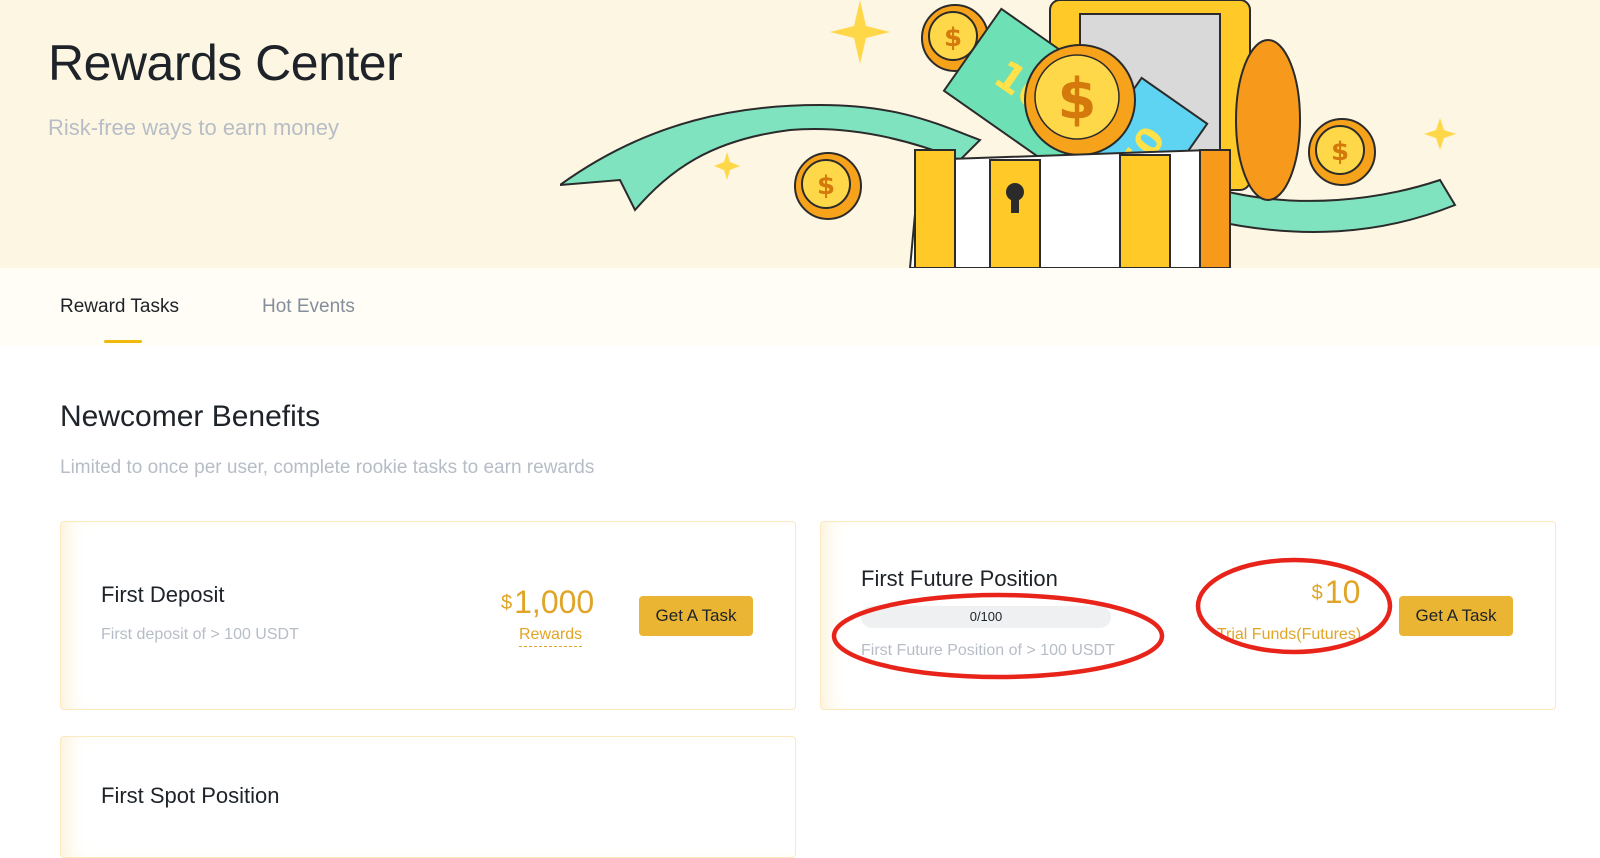 This screenshot has width=1600, height=858. I want to click on reward-value: 1,000, so click(554, 602).